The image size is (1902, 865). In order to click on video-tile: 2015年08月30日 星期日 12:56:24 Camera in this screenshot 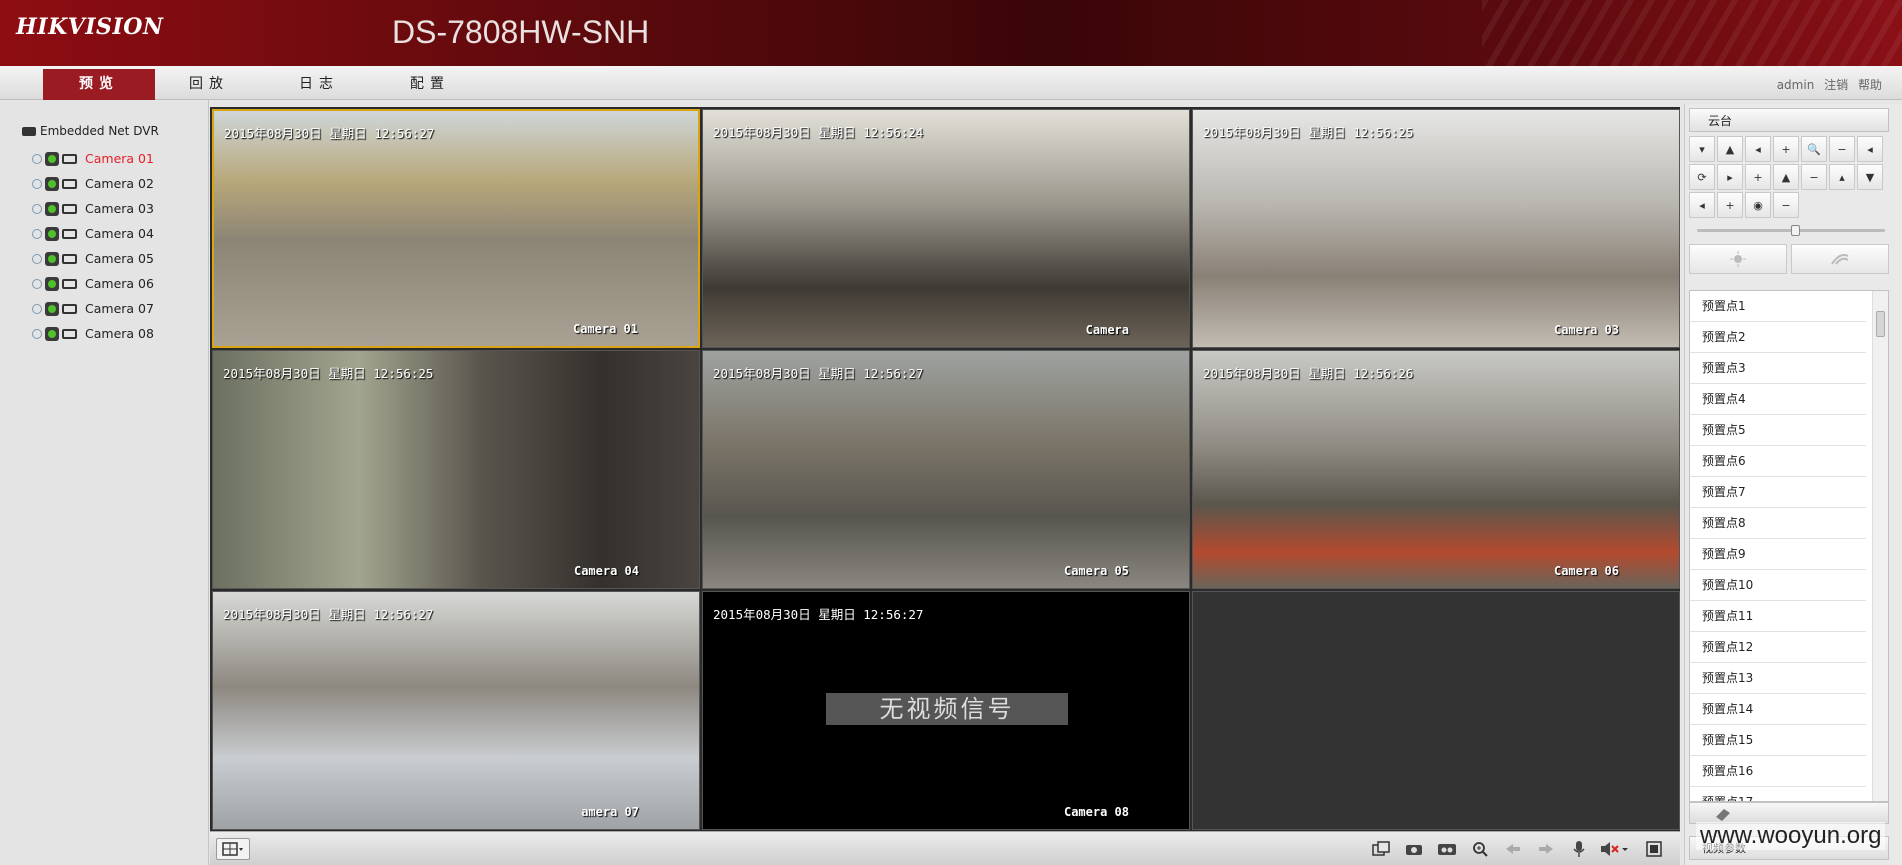, I will do `click(946, 228)`.